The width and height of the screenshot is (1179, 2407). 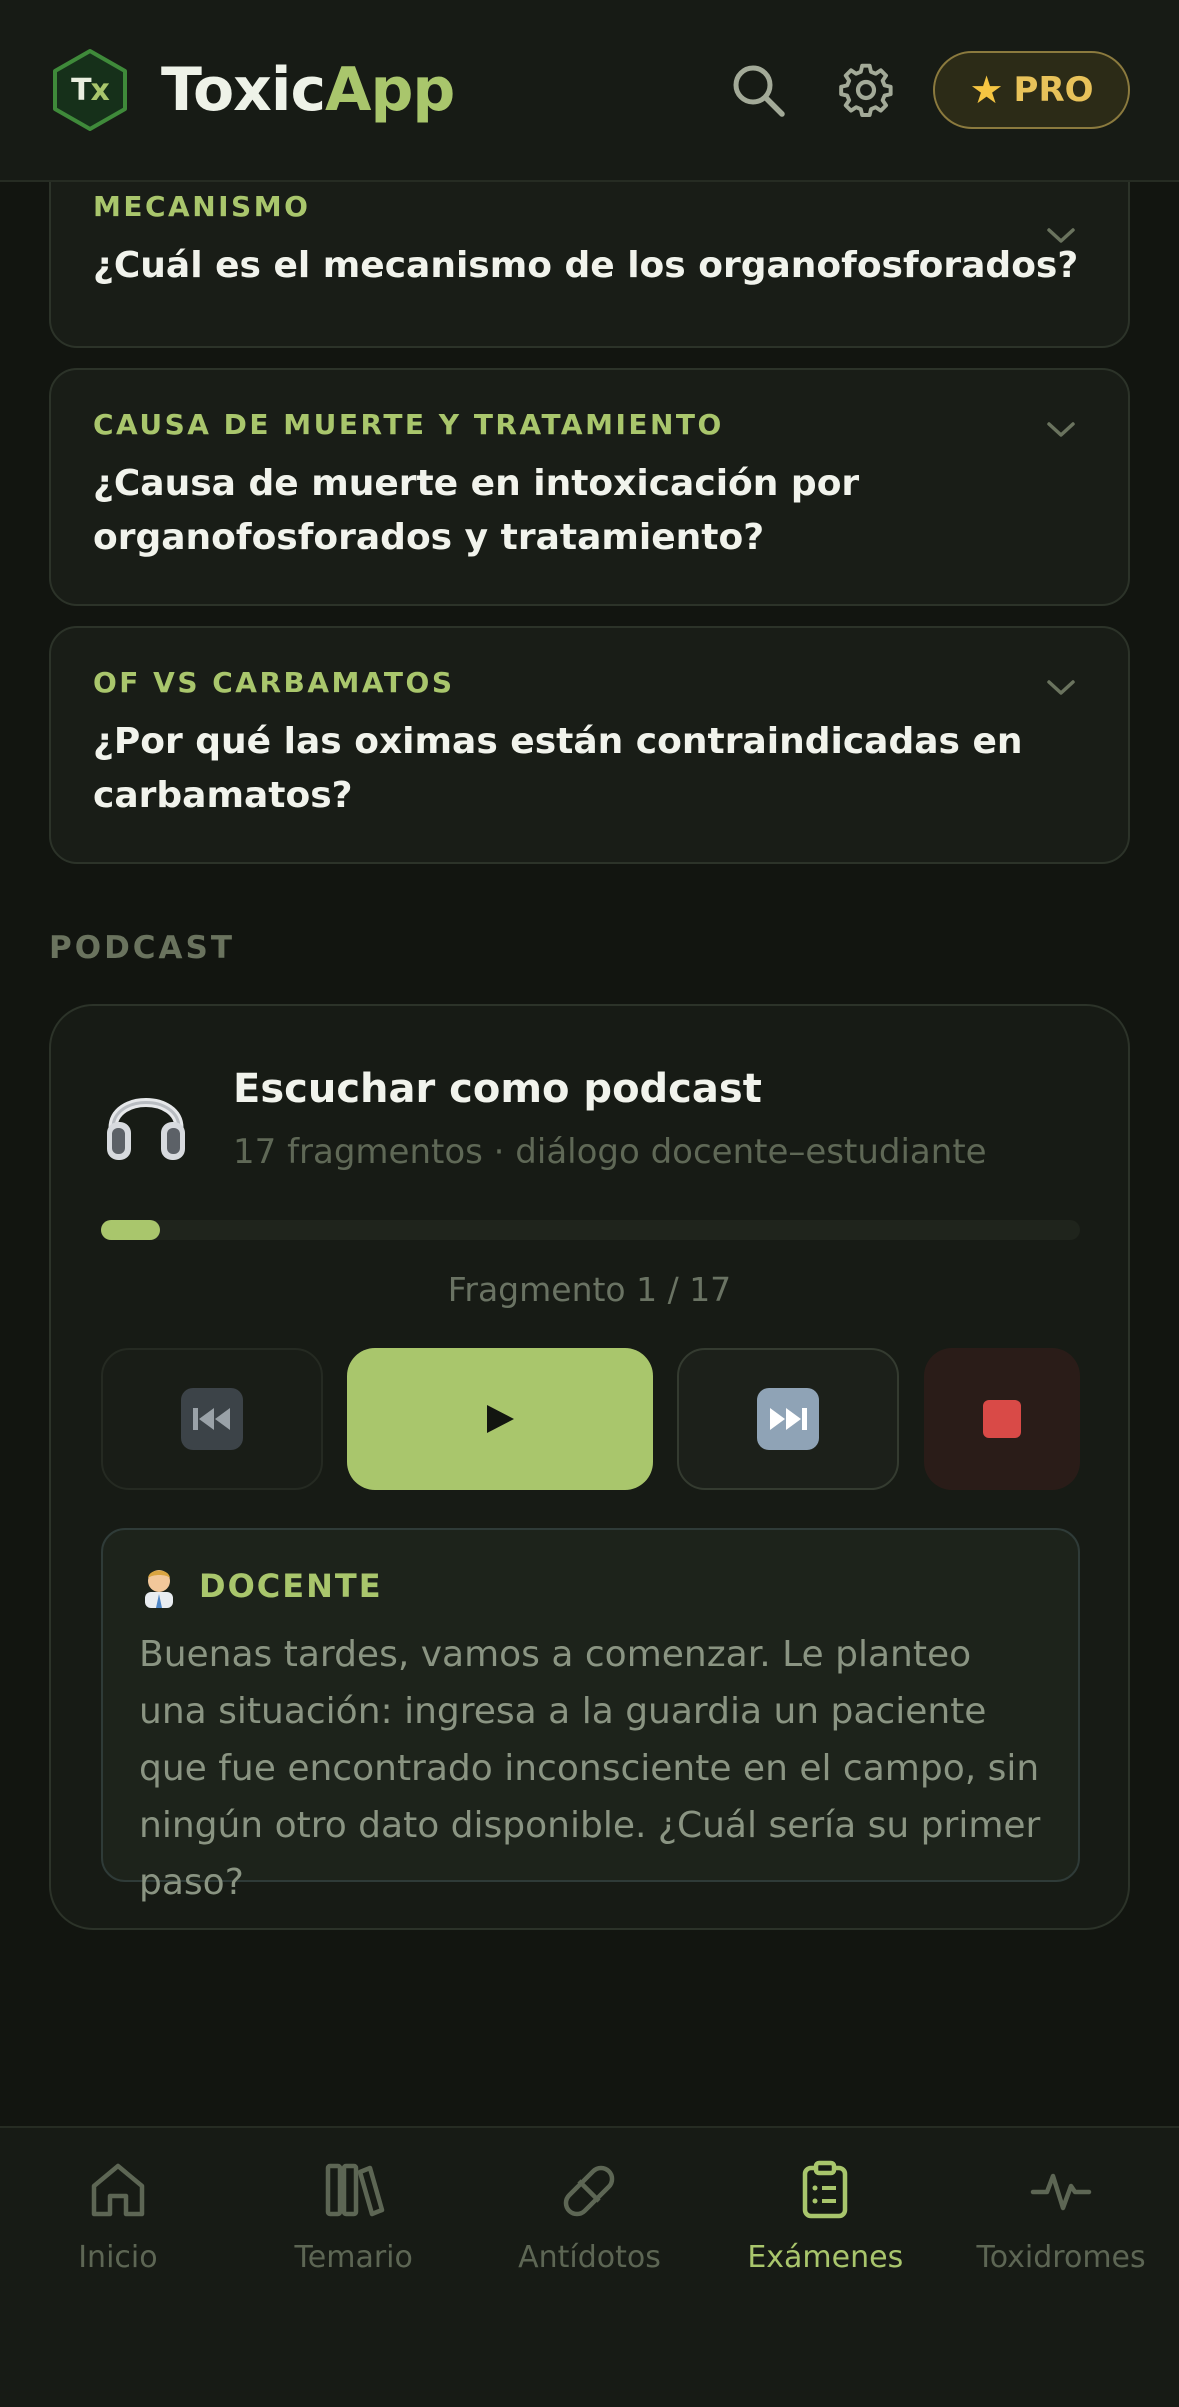 What do you see at coordinates (274, 682) in the screenshot?
I see `question-tag: OF VS CARBAMATOS` at bounding box center [274, 682].